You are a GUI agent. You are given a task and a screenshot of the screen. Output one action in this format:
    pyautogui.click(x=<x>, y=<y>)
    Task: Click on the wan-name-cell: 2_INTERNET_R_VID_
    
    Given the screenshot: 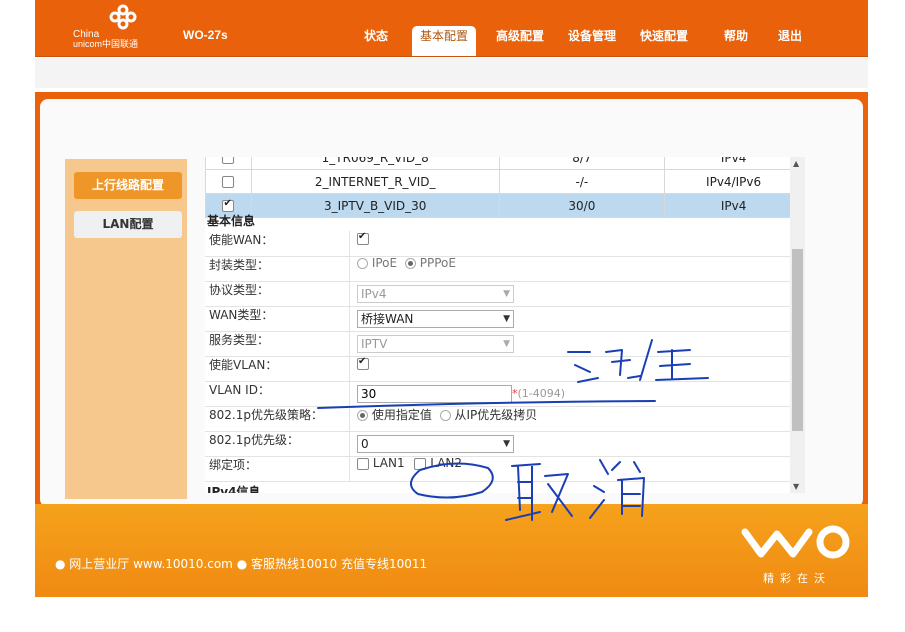 What is the action you would take?
    pyautogui.click(x=375, y=181)
    